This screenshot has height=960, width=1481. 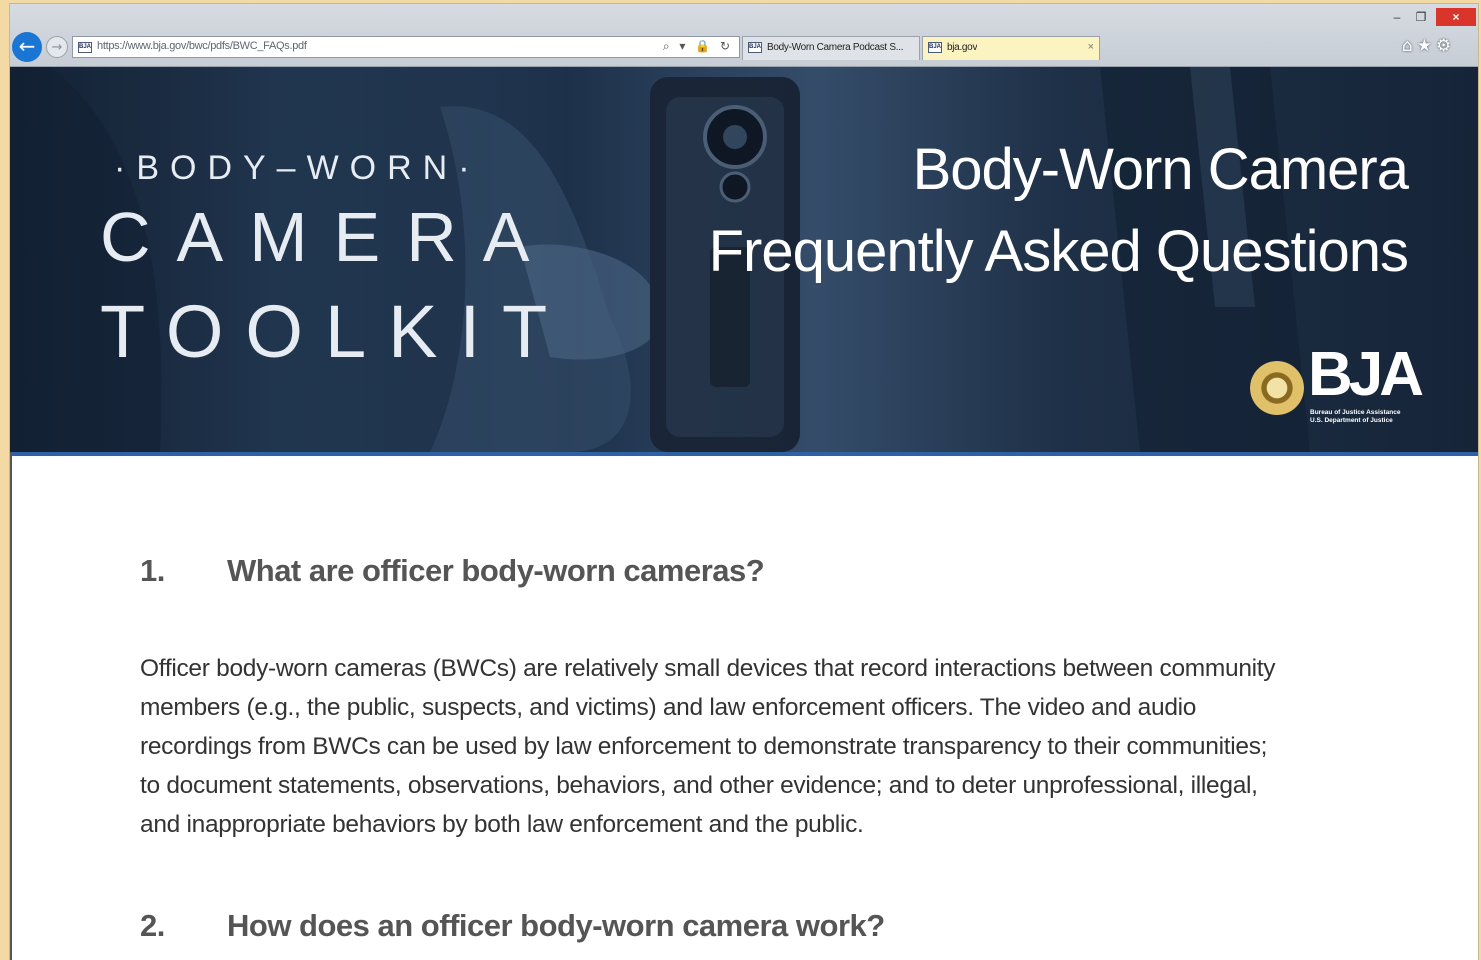 I want to click on bja-wordmark: BJA, so click(x=1366, y=374).